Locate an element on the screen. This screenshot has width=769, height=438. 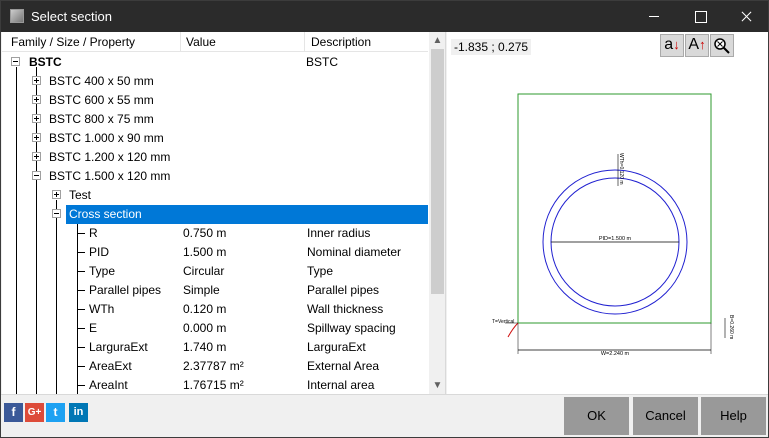
property-value: 2.37787 m² is located at coordinates (213, 366).